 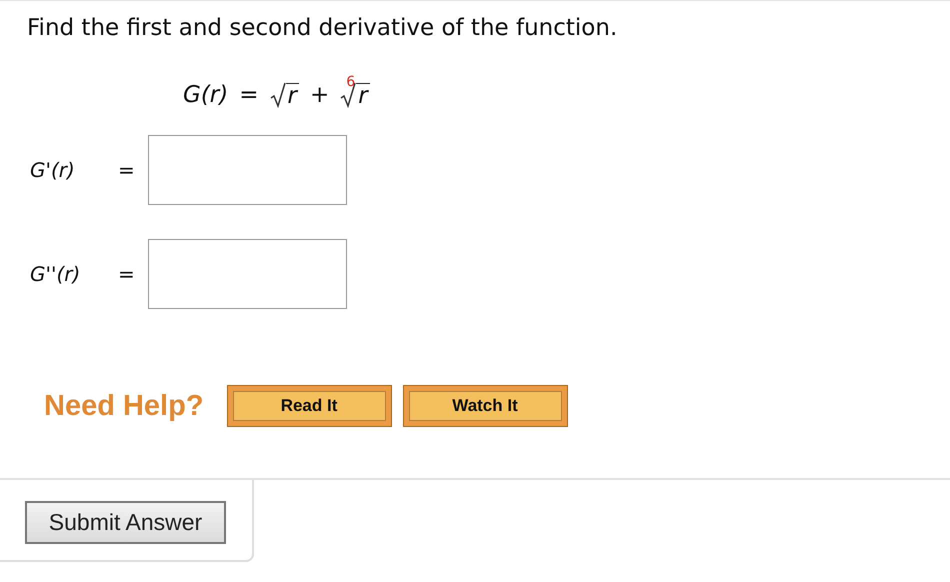 What do you see at coordinates (320, 95) in the screenshot?
I see `plus-sign: +` at bounding box center [320, 95].